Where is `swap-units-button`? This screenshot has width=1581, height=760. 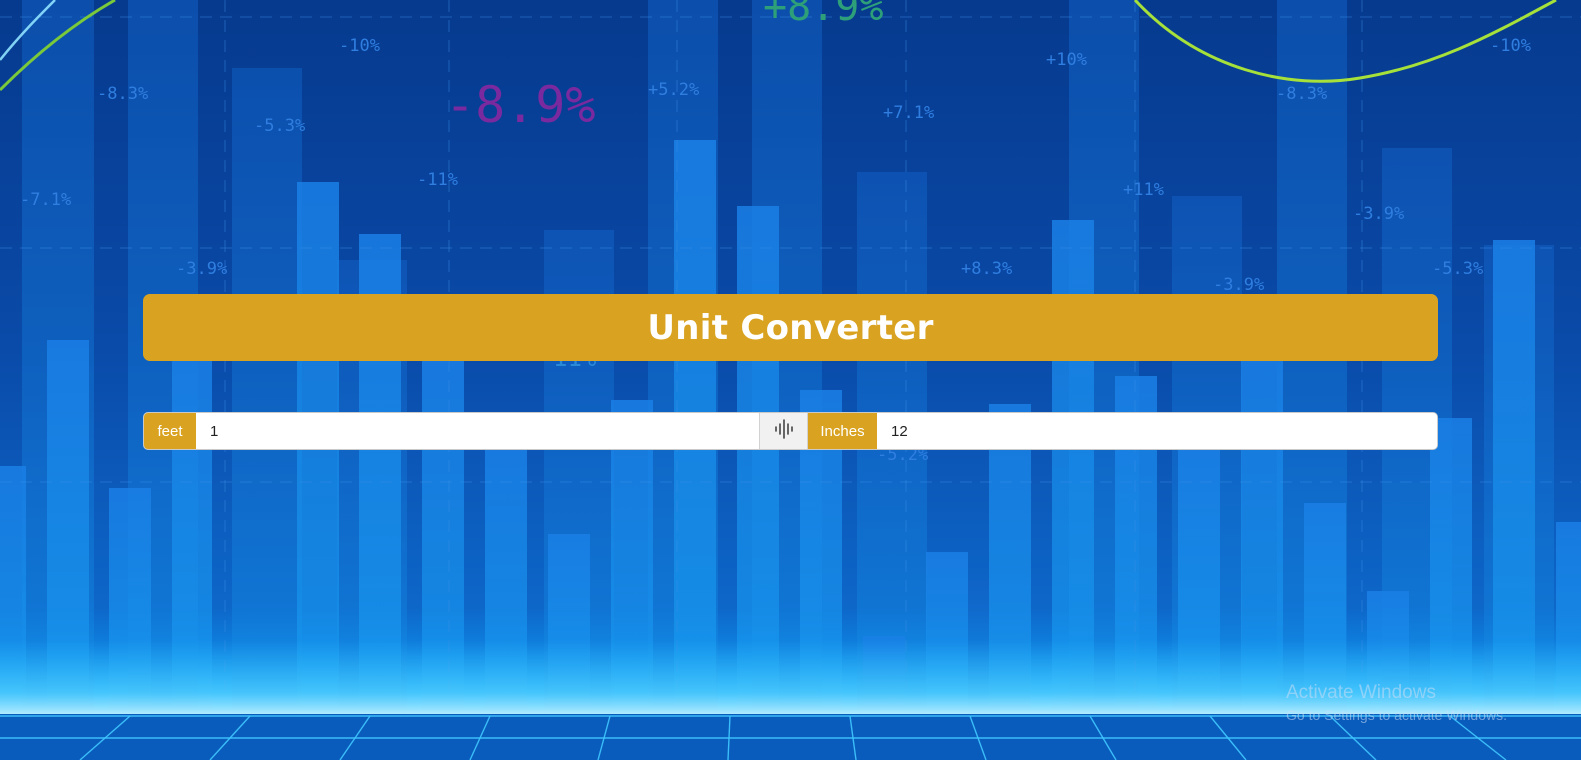 swap-units-button is located at coordinates (783, 431).